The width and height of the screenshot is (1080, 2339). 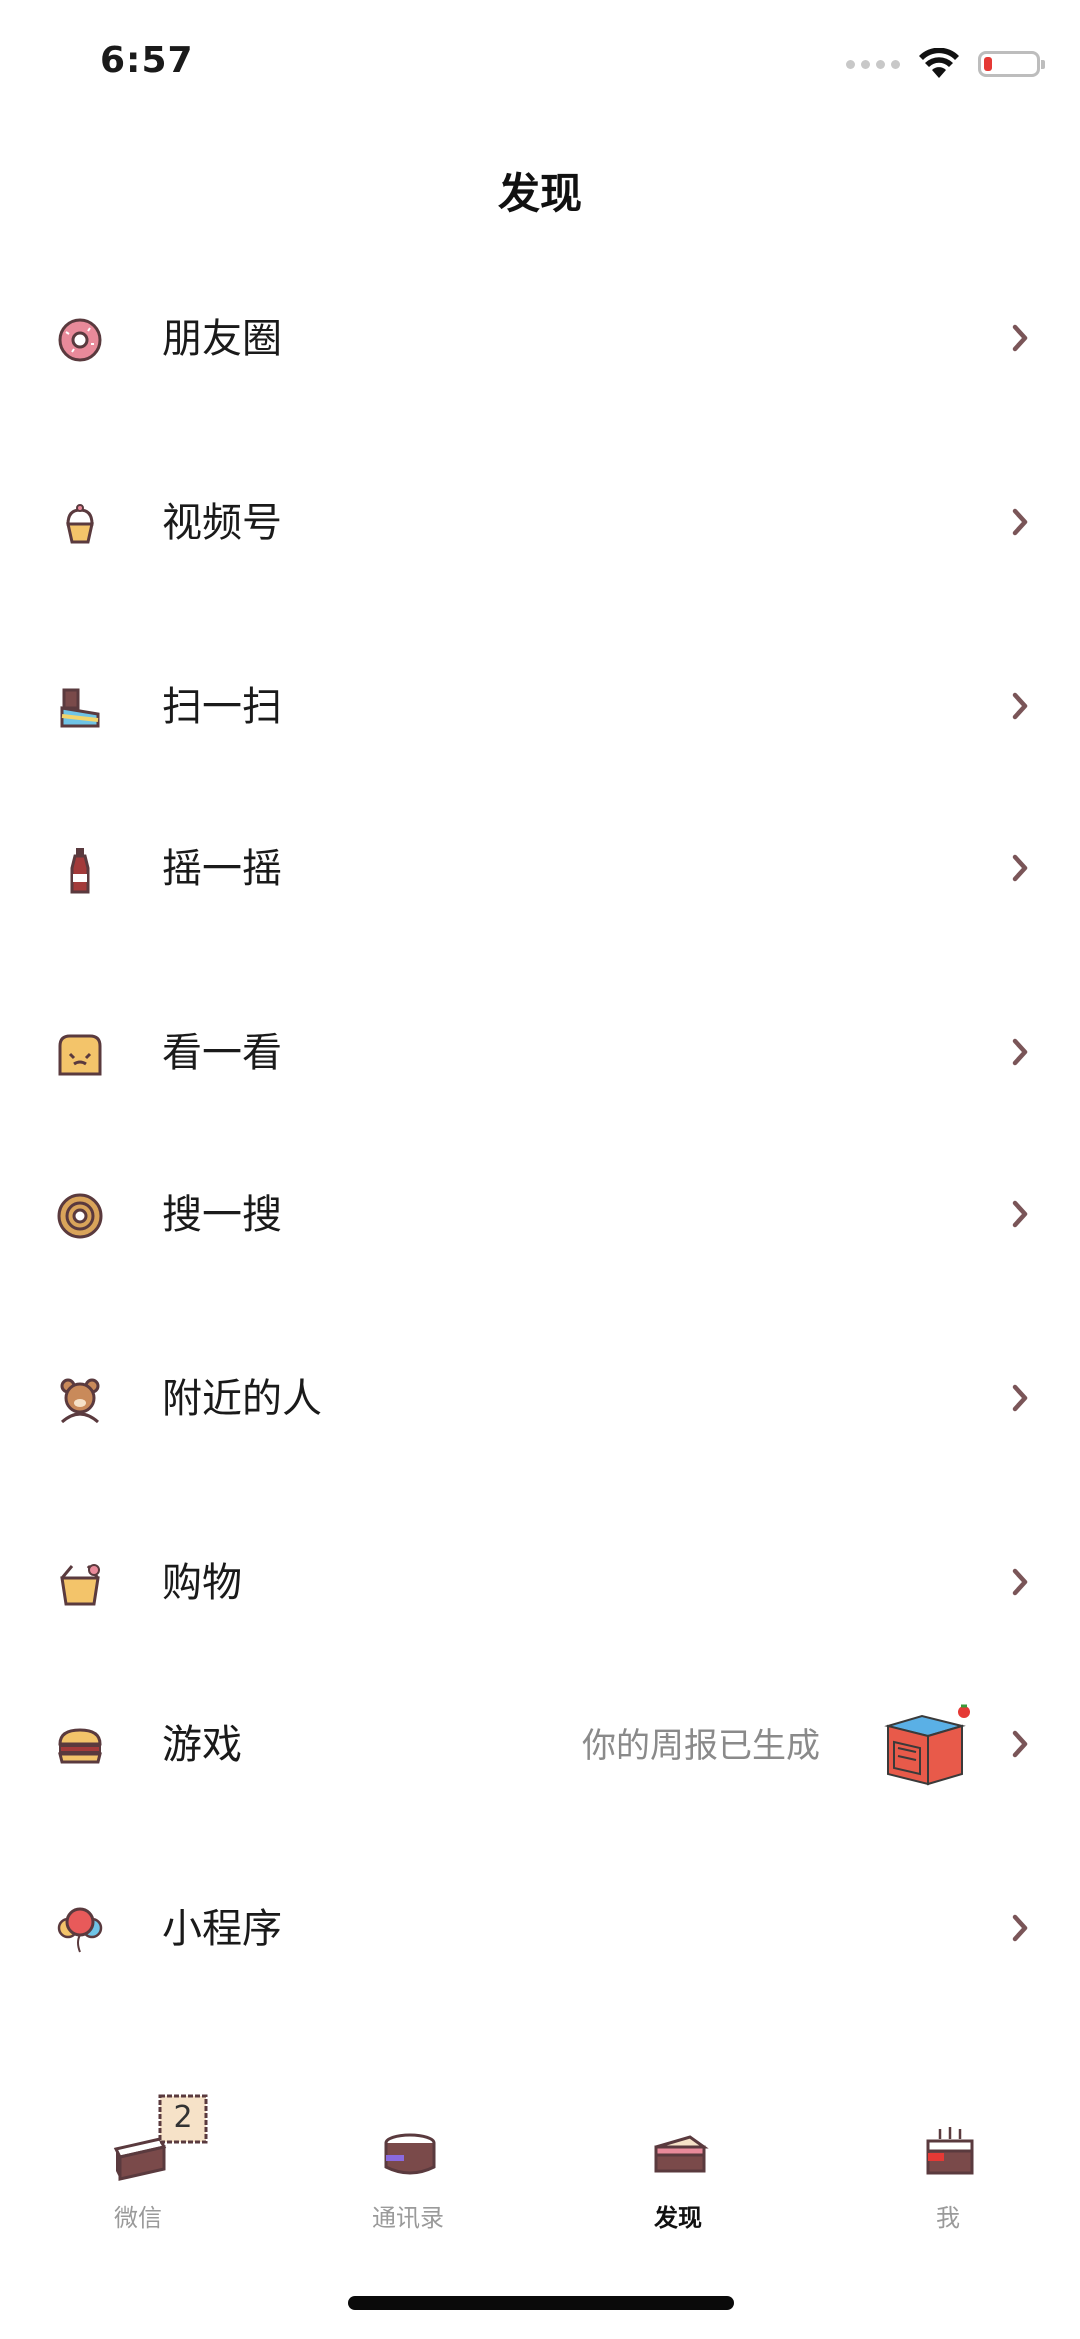 I want to click on menu-label: 小程序, so click(x=222, y=1929).